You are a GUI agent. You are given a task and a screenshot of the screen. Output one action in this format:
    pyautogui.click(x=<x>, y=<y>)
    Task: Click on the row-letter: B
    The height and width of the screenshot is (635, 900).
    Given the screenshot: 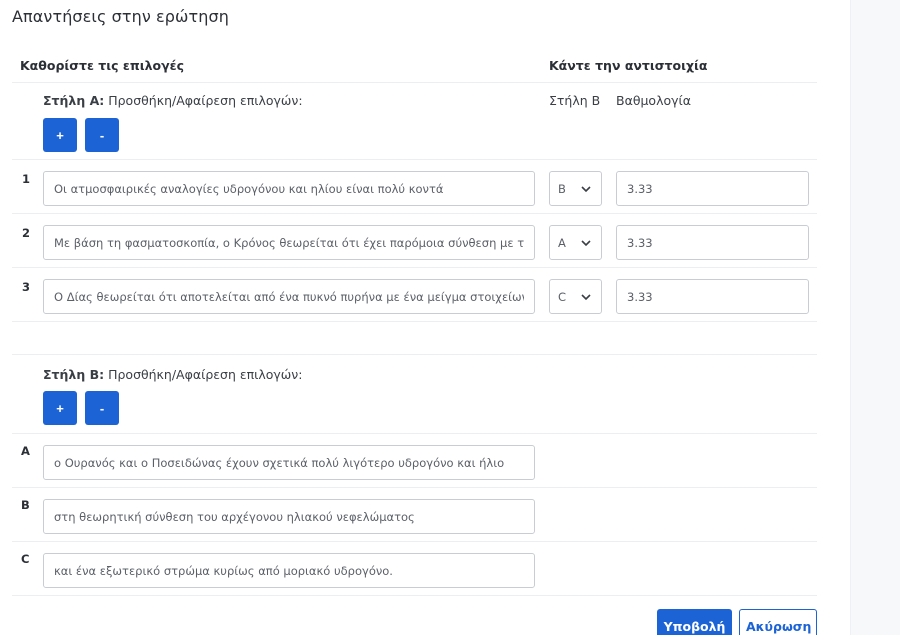 What is the action you would take?
    pyautogui.click(x=25, y=505)
    